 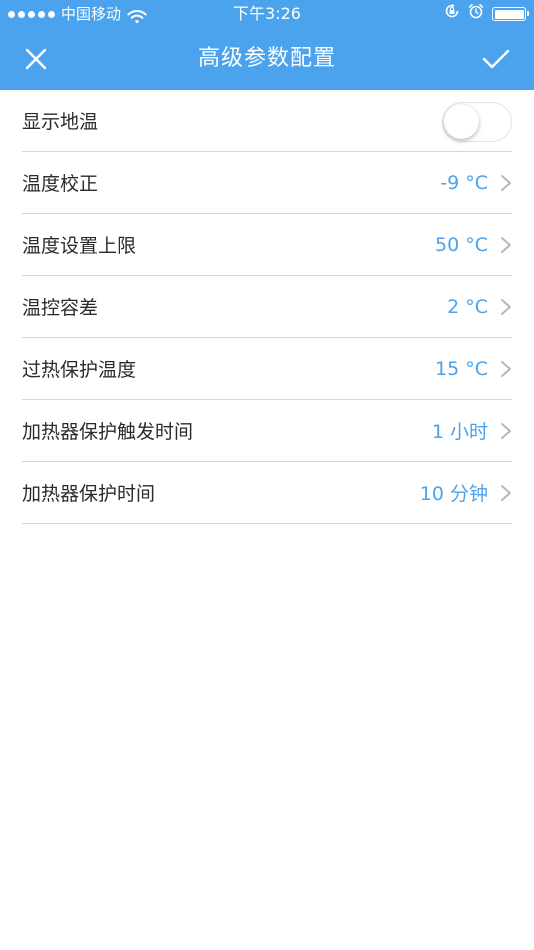 What do you see at coordinates (267, 183) in the screenshot?
I see `setting-row-temp-calibration: 温度校正 -9 °C` at bounding box center [267, 183].